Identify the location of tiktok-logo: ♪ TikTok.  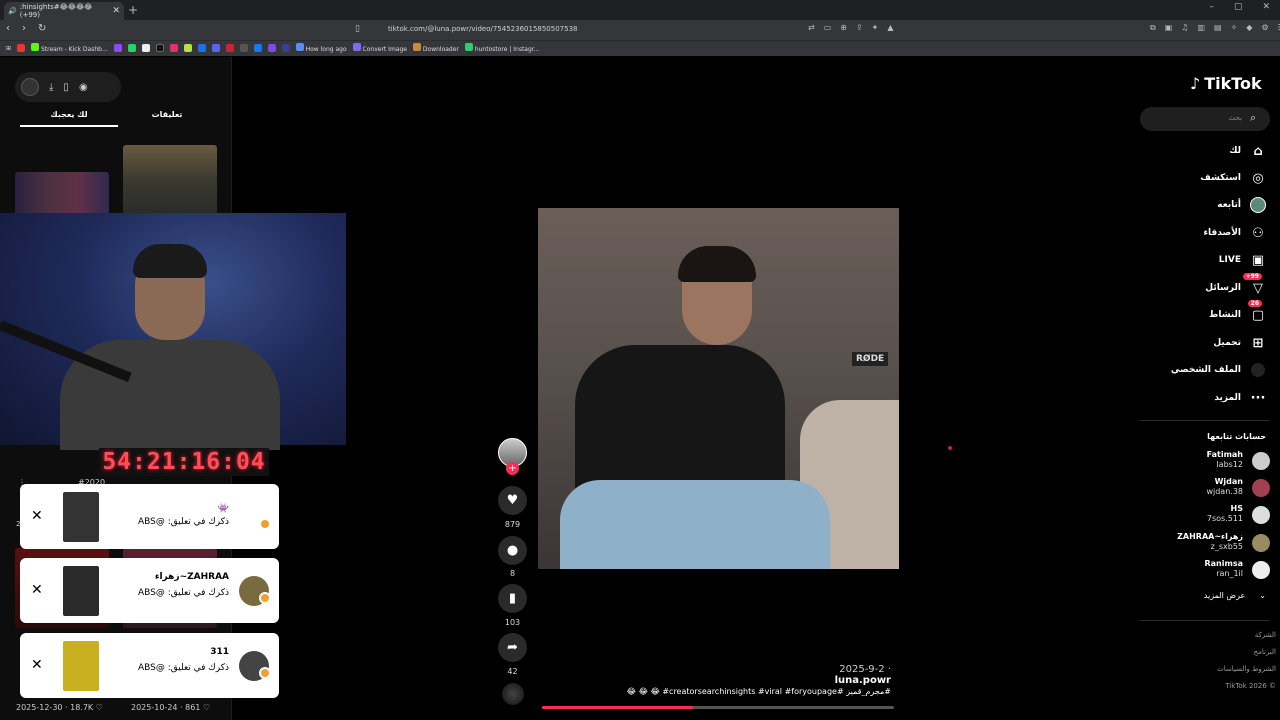
(1226, 83).